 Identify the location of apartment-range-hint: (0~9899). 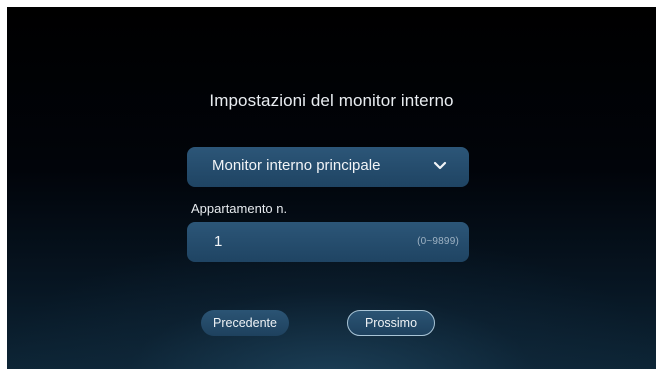
(438, 241).